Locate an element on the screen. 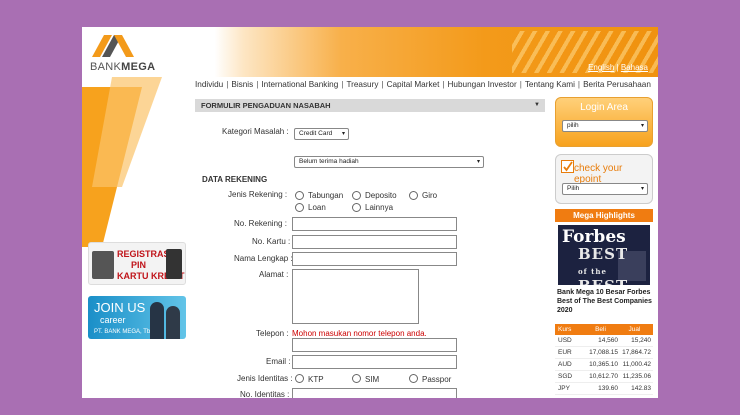 This screenshot has height=415, width=740. kurs-row: SGD 10,612.70 11,235.06 is located at coordinates (604, 377).